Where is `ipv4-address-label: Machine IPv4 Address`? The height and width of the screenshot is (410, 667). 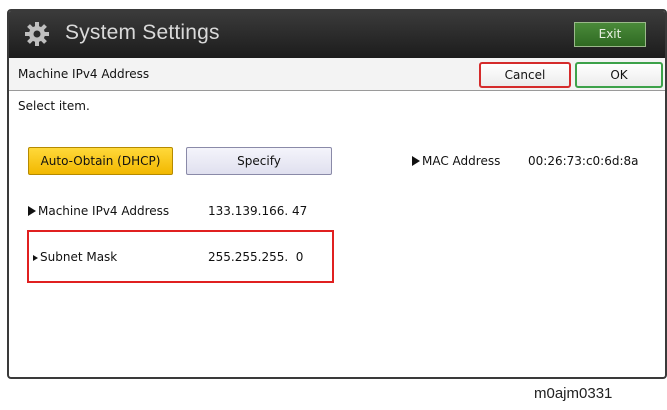 ipv4-address-label: Machine IPv4 Address is located at coordinates (98, 211).